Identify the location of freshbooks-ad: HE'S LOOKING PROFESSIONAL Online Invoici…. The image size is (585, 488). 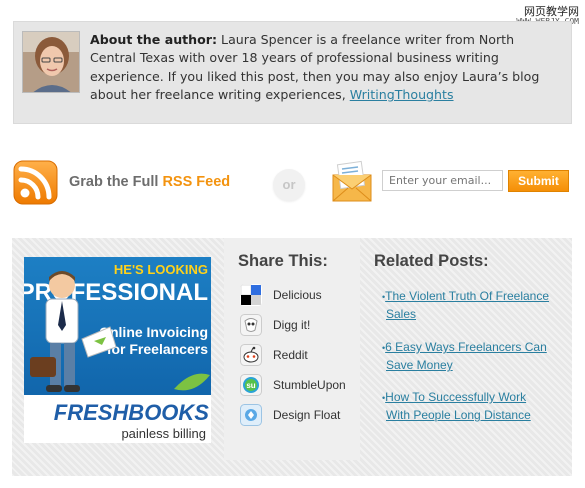
(117, 350).